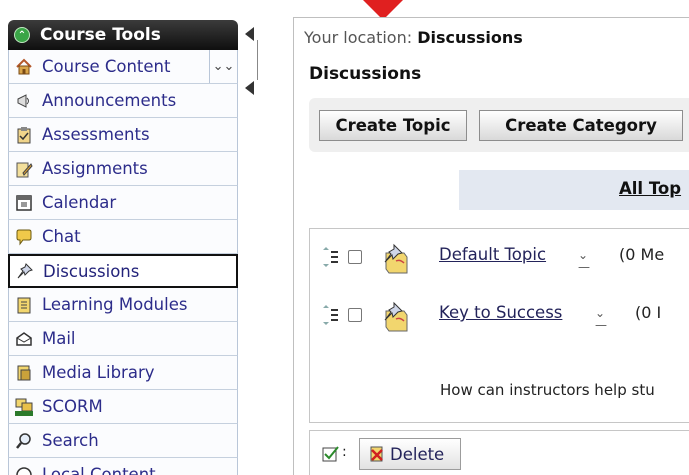  I want to click on topic-message-count: (0 Me, so click(642, 254).